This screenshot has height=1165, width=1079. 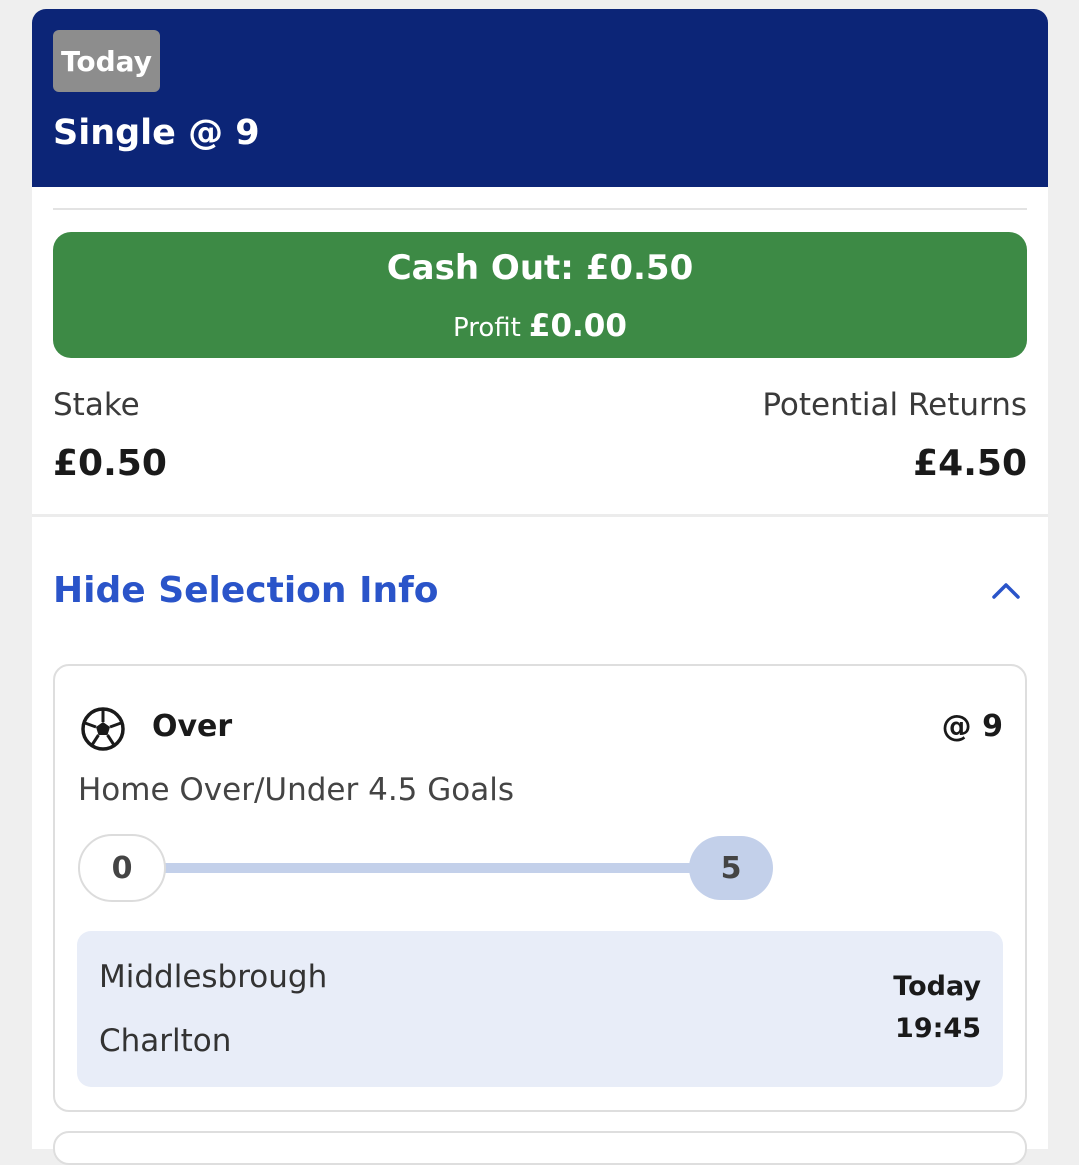 What do you see at coordinates (165, 1041) in the screenshot?
I see `away-team: Charlton` at bounding box center [165, 1041].